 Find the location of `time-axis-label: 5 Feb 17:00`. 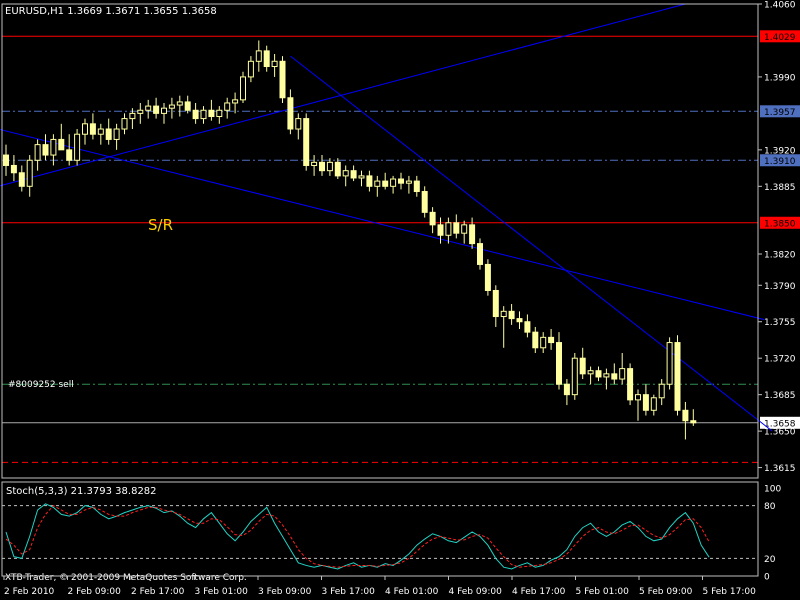

time-axis-label: 5 Feb 17:00 is located at coordinates (730, 592).